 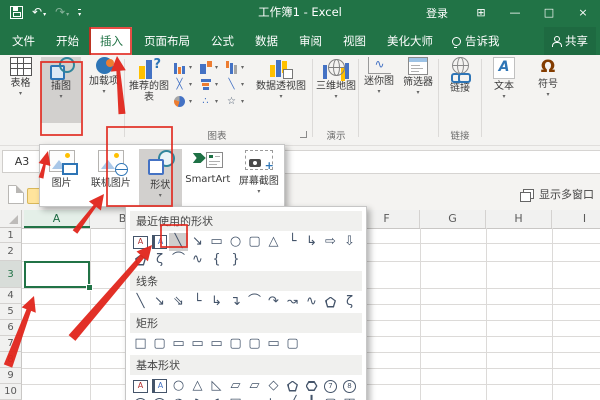 I want to click on trapezoid-shape: ▱, so click(x=254, y=386).